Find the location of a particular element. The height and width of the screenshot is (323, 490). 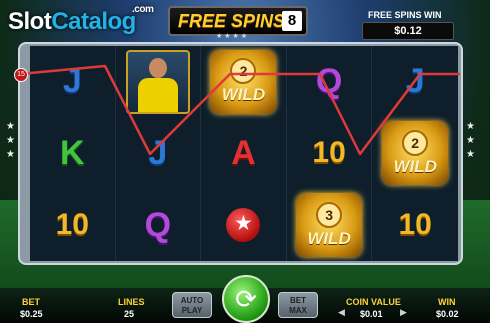

symbol-k: K is located at coordinates (72, 152).